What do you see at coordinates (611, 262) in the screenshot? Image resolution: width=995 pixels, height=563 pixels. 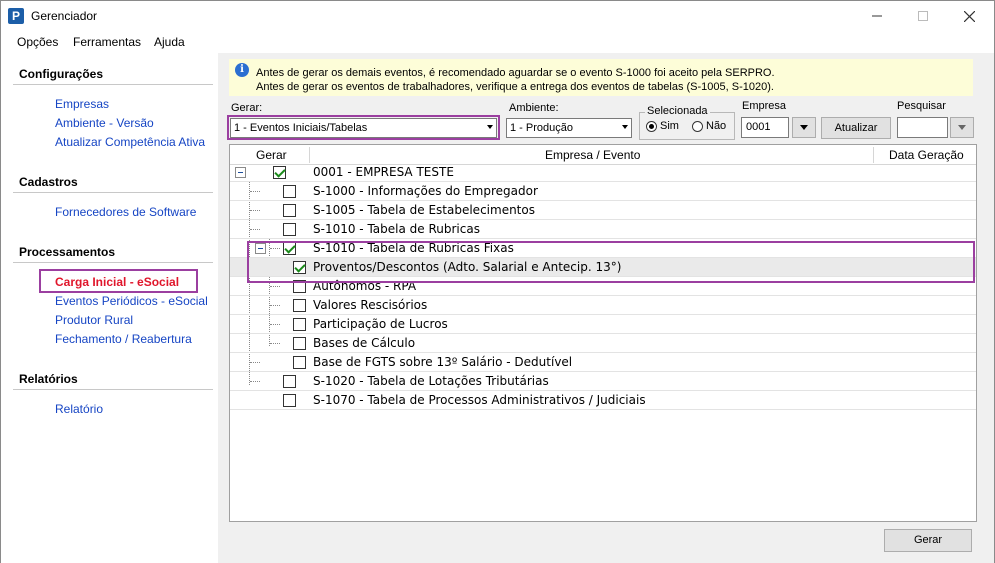 I see `highlight-box-rubricas-fixas` at bounding box center [611, 262].